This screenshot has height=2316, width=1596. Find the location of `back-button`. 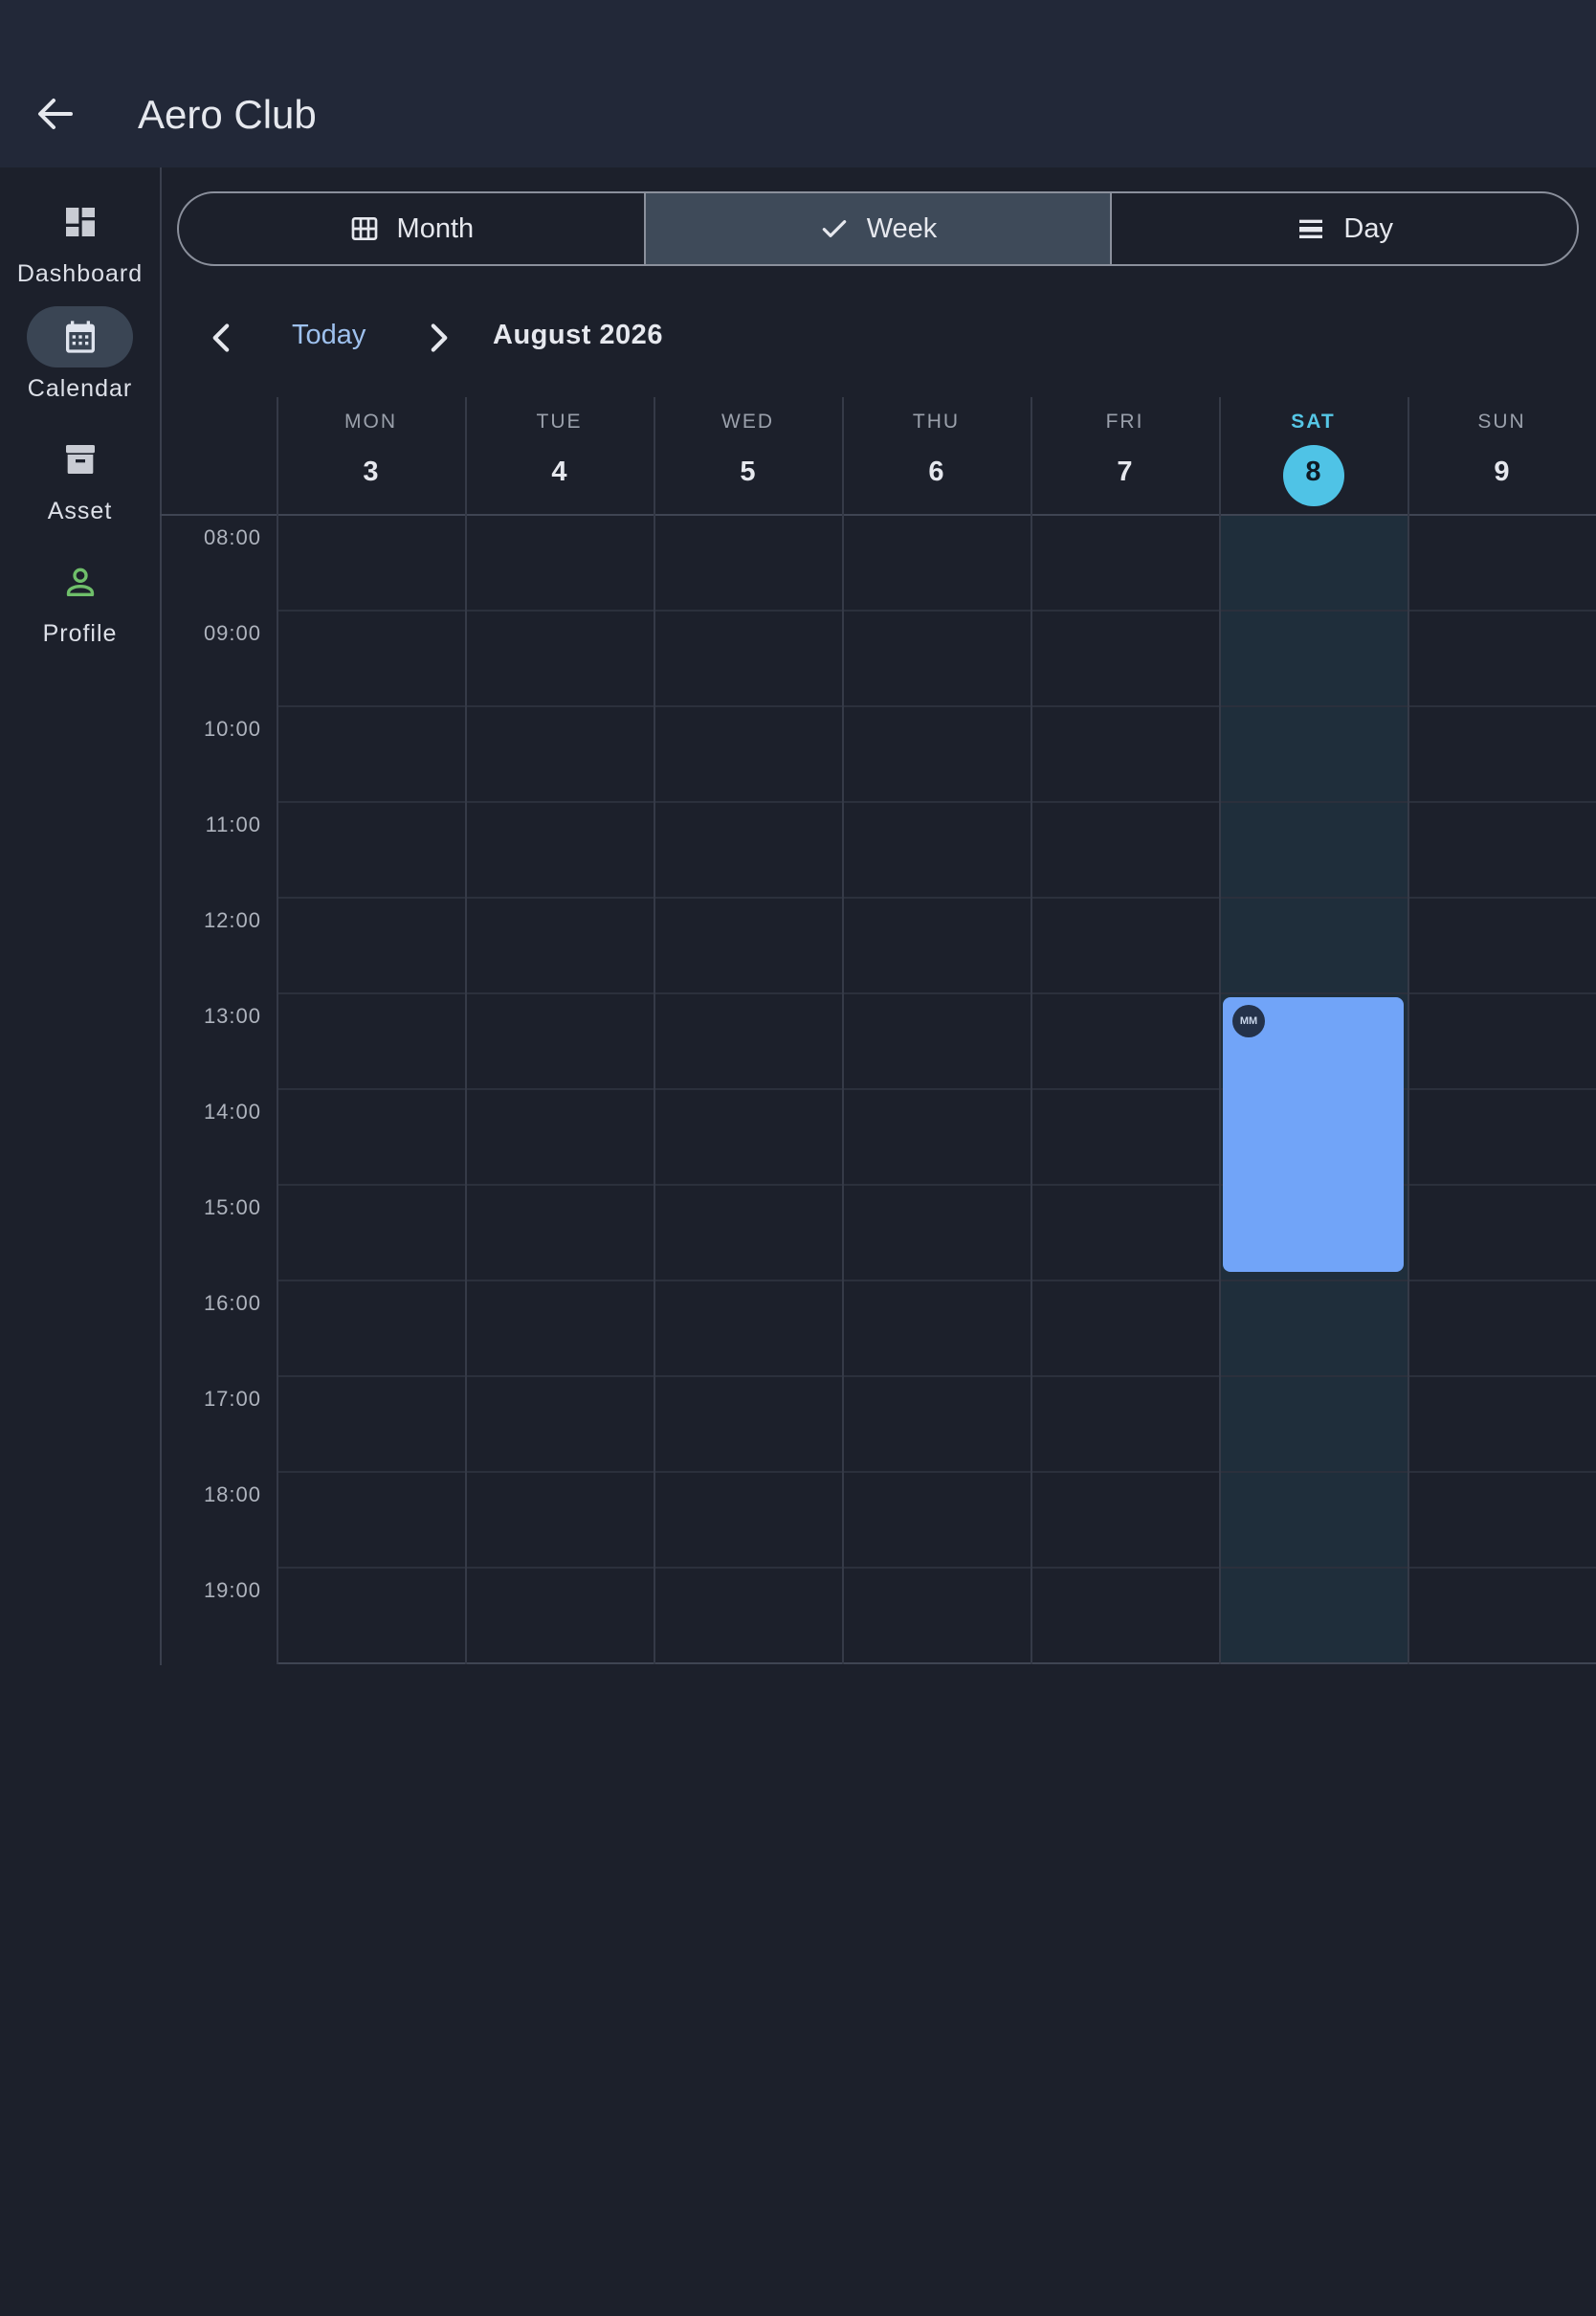

back-button is located at coordinates (56, 114).